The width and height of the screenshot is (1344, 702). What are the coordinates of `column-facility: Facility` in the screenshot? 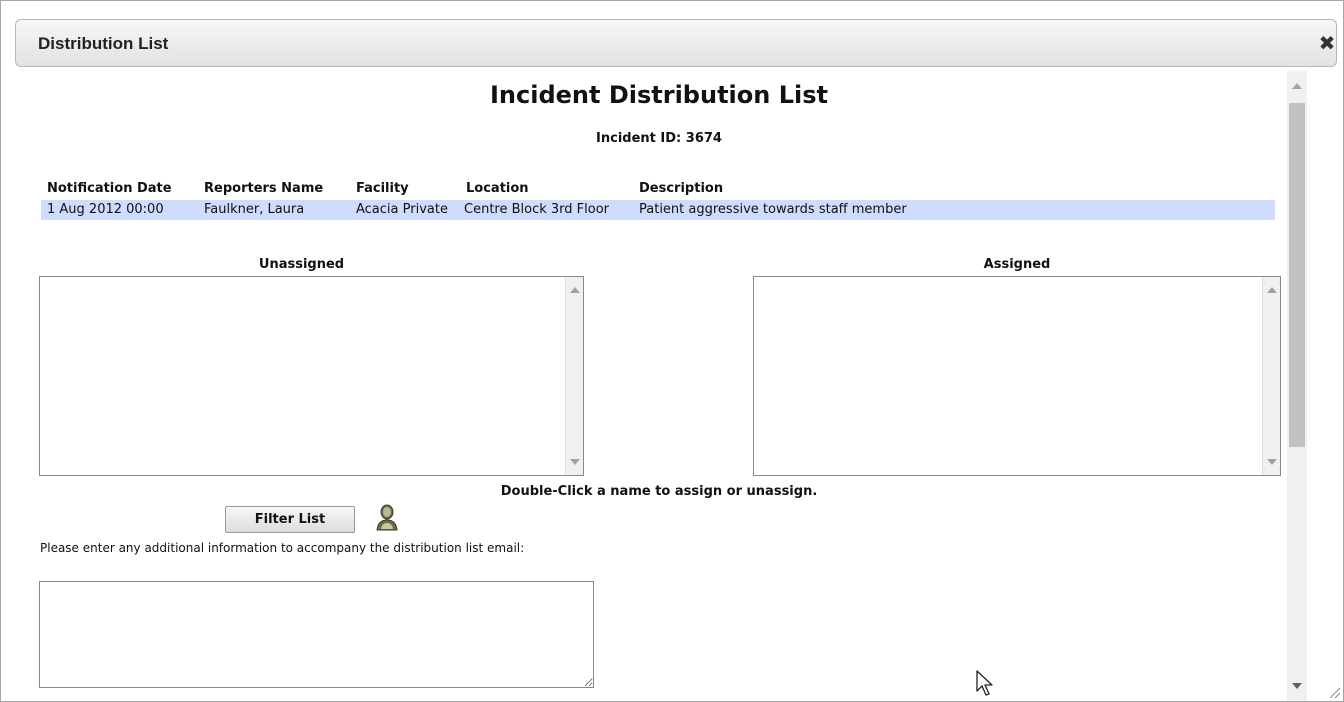 It's located at (382, 188).